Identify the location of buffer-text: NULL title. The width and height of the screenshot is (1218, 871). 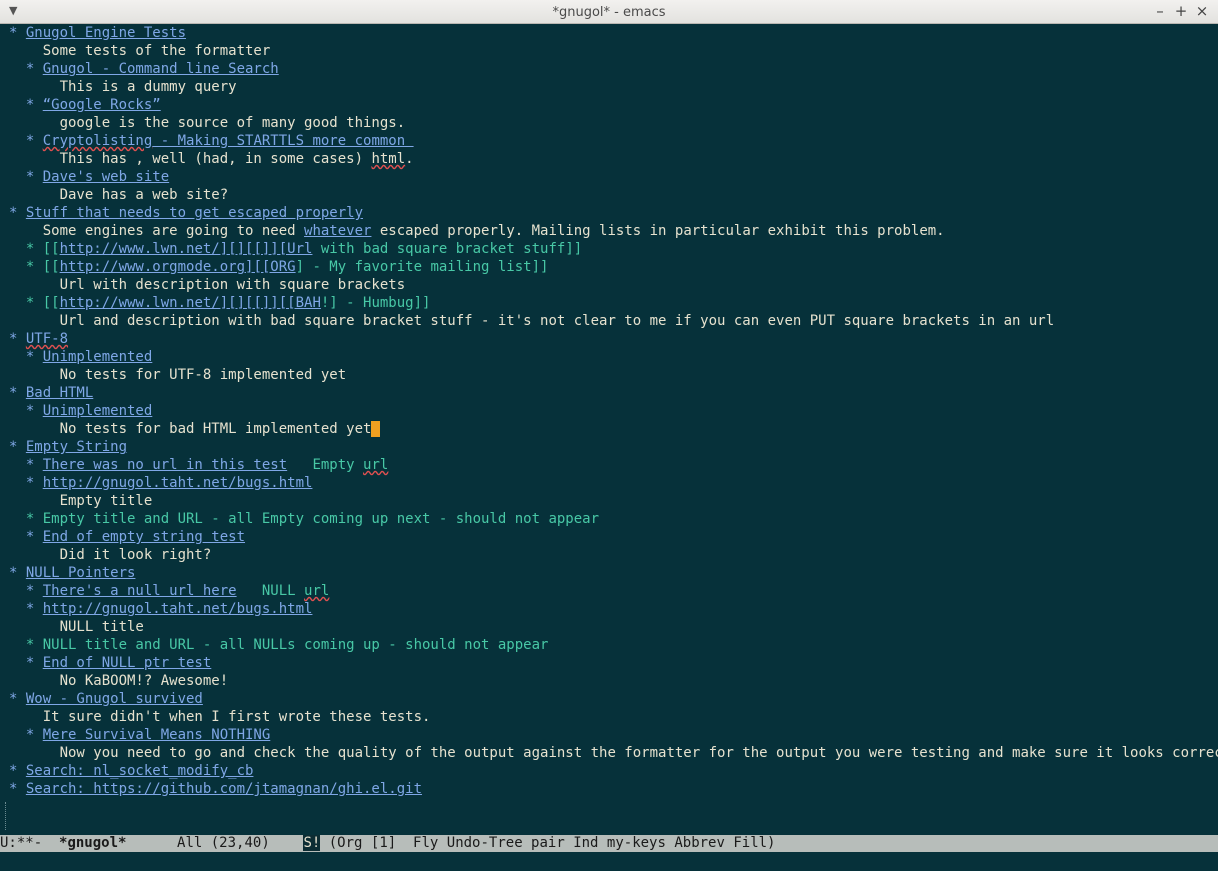
(76, 627).